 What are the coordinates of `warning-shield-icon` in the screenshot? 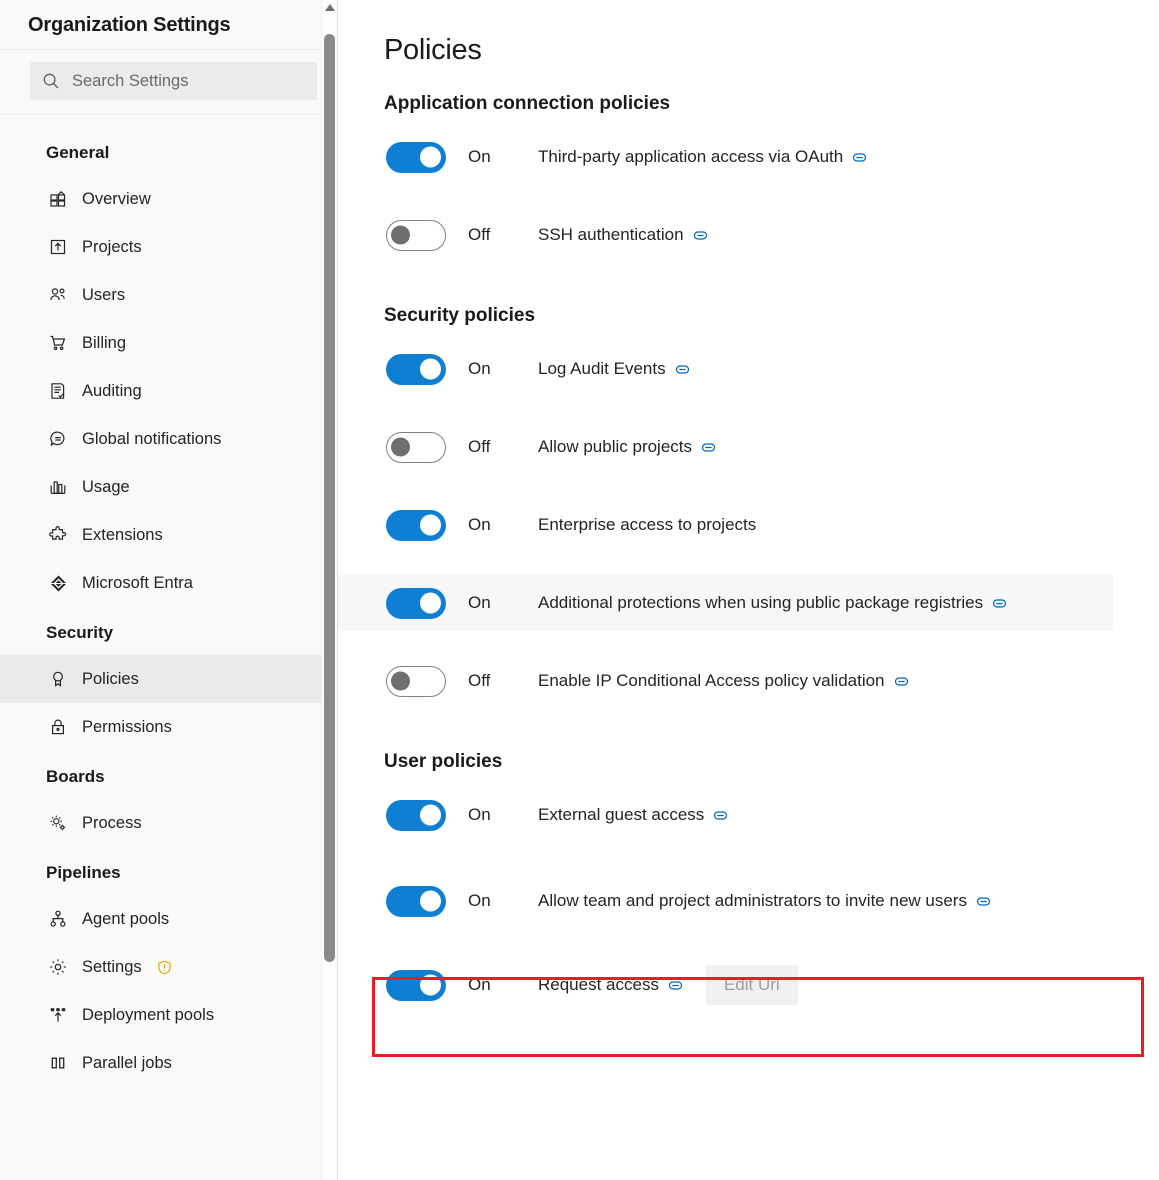 It's located at (164, 967).